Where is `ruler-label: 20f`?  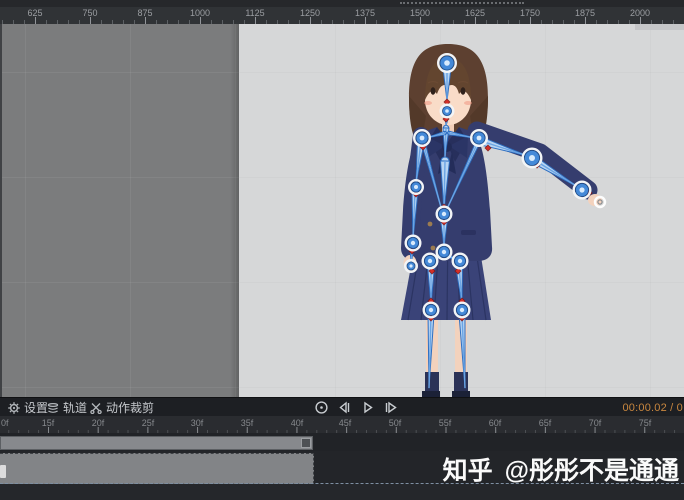
ruler-label: 20f is located at coordinates (98, 423).